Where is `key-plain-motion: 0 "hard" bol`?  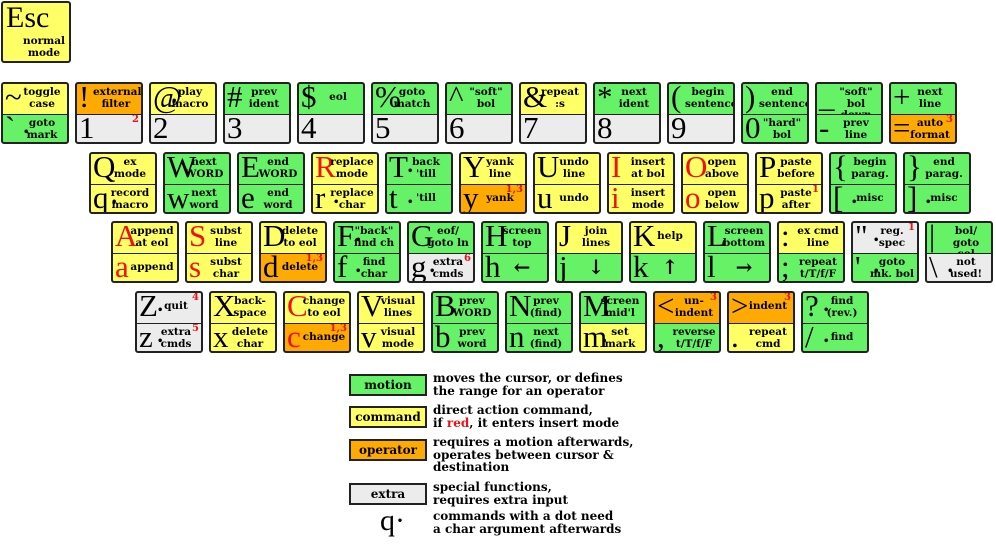
key-plain-motion: 0 "hard" bol is located at coordinates (775, 128).